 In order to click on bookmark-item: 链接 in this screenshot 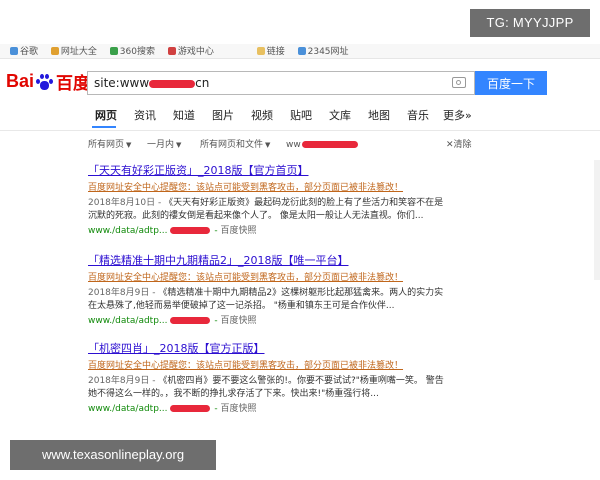, I will do `click(270, 52)`.